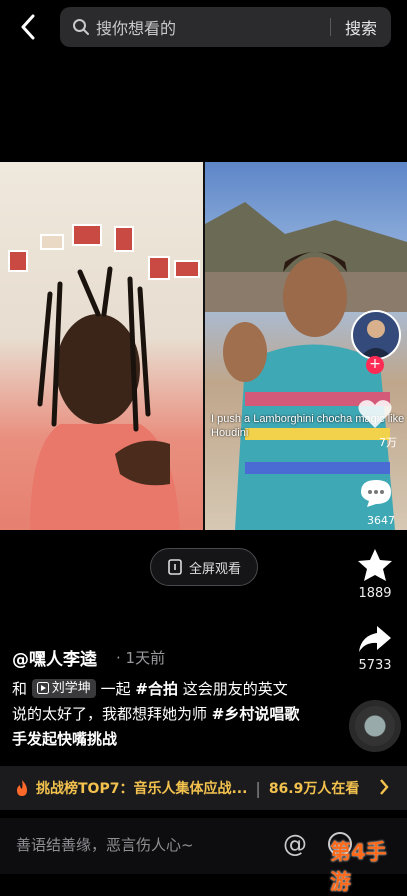  What do you see at coordinates (42, 688) in the screenshot?
I see `play-icon` at bounding box center [42, 688].